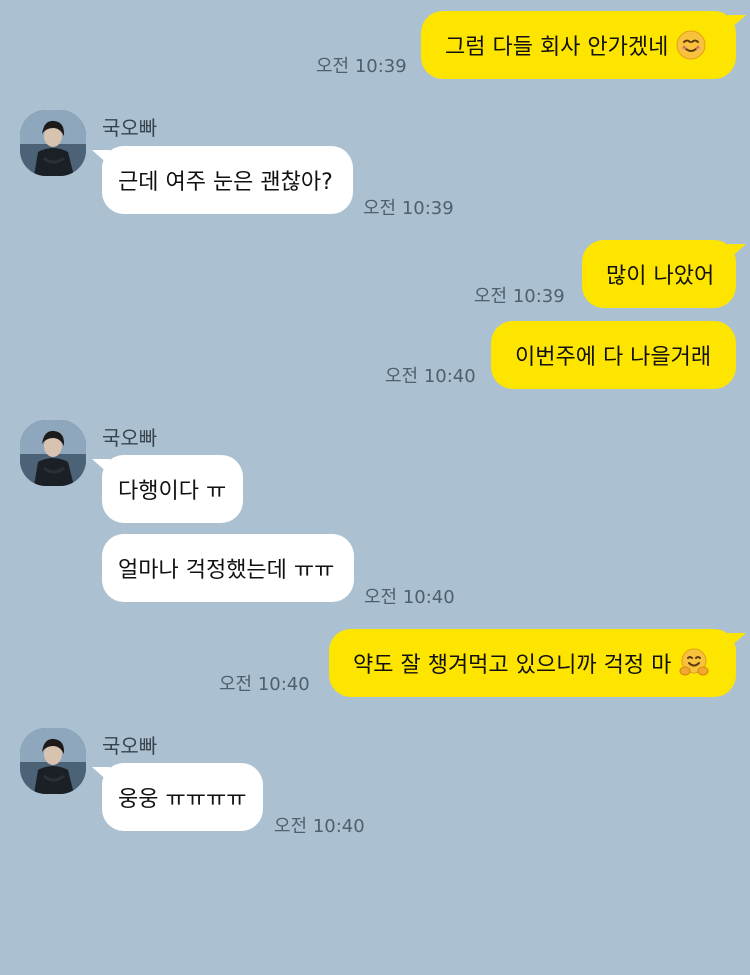  I want to click on hugging-face-icon, so click(694, 662).